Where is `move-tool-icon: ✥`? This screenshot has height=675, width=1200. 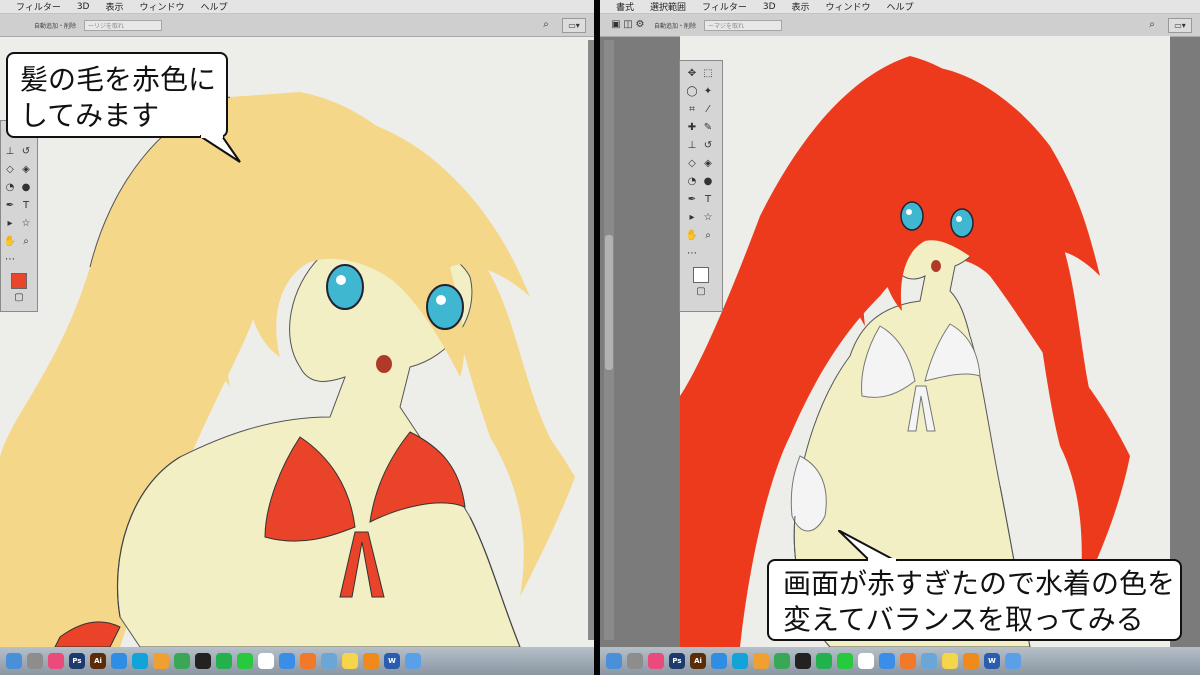 move-tool-icon: ✥ is located at coordinates (692, 74).